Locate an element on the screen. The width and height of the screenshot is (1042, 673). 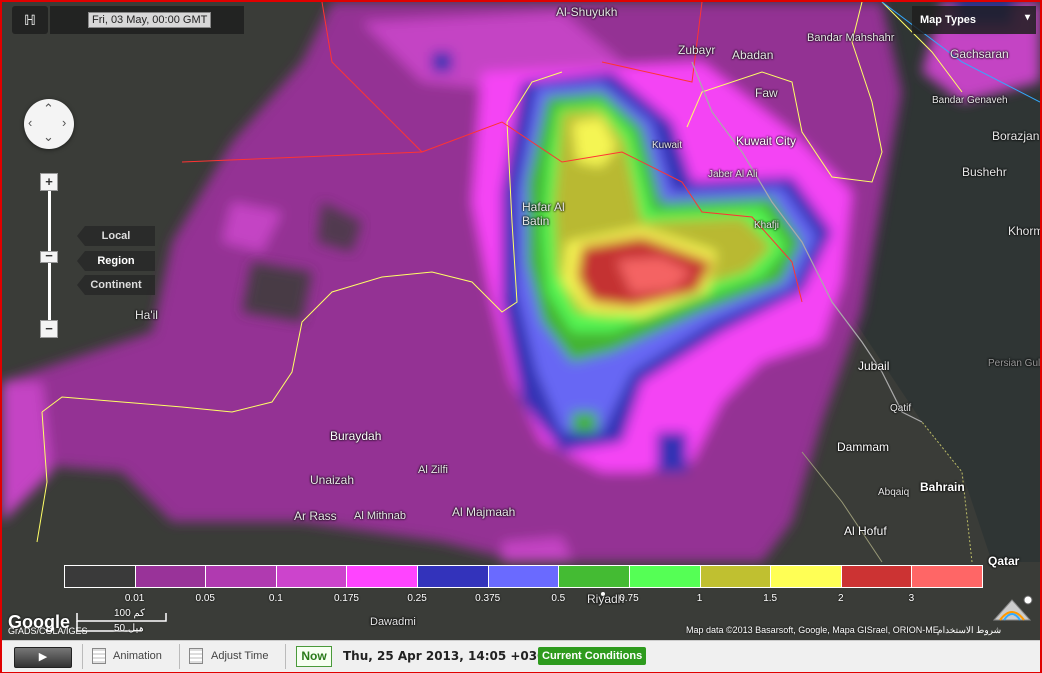
pan-control: ⌃ ⌄ ‹ › is located at coordinates (49, 124).